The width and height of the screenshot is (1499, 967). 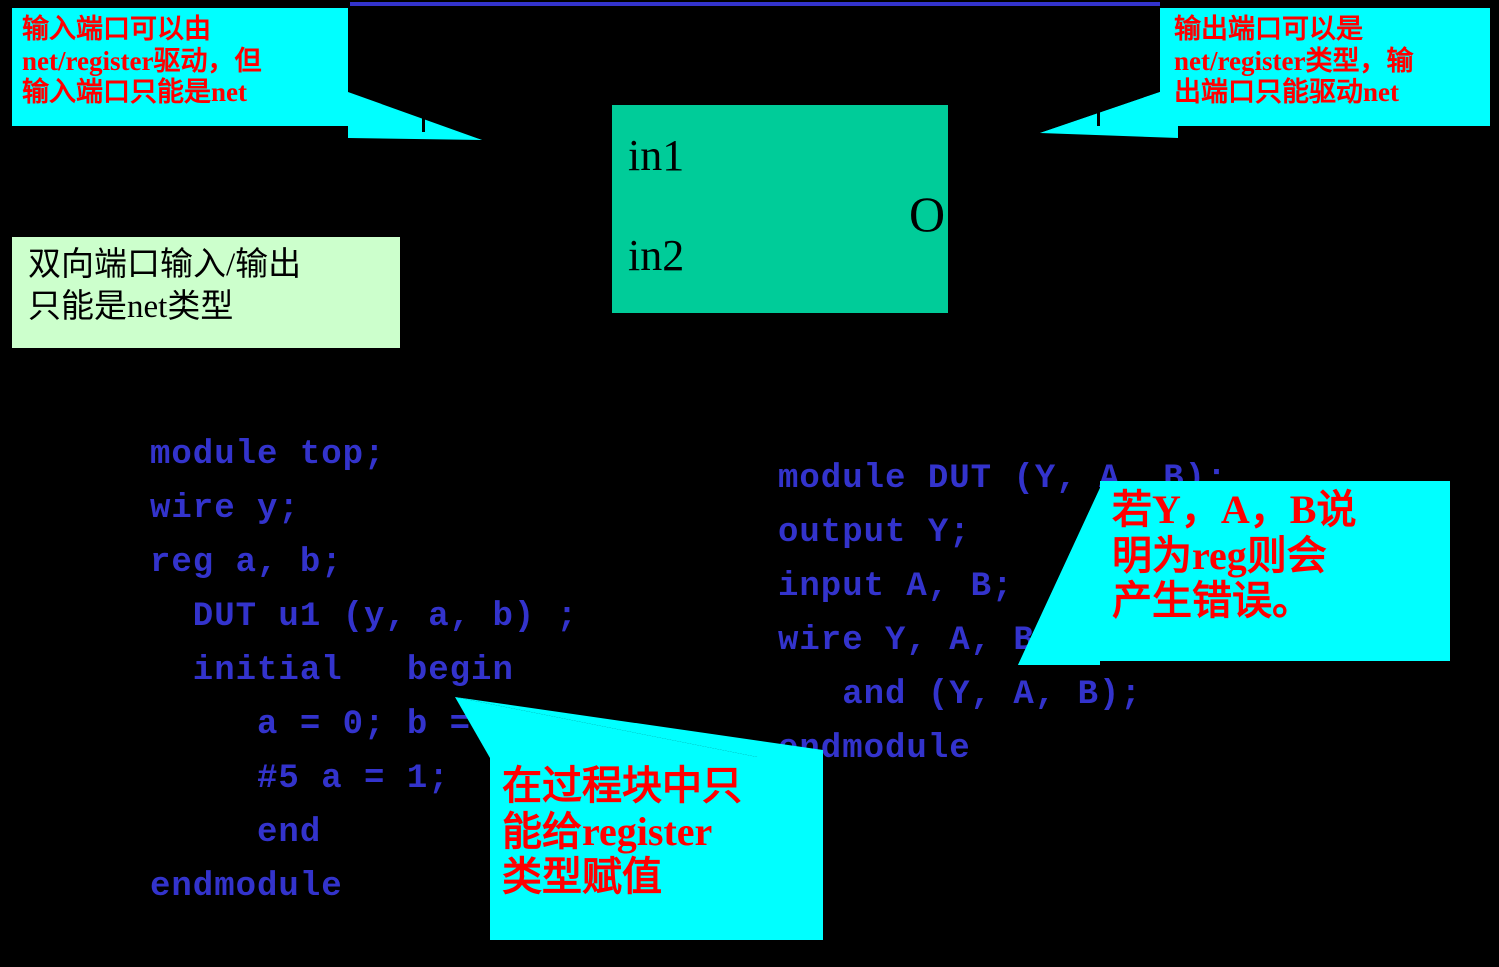 What do you see at coordinates (206, 292) in the screenshot?
I see `note-inout-port: 双向端口输入/输出 只能是net类型` at bounding box center [206, 292].